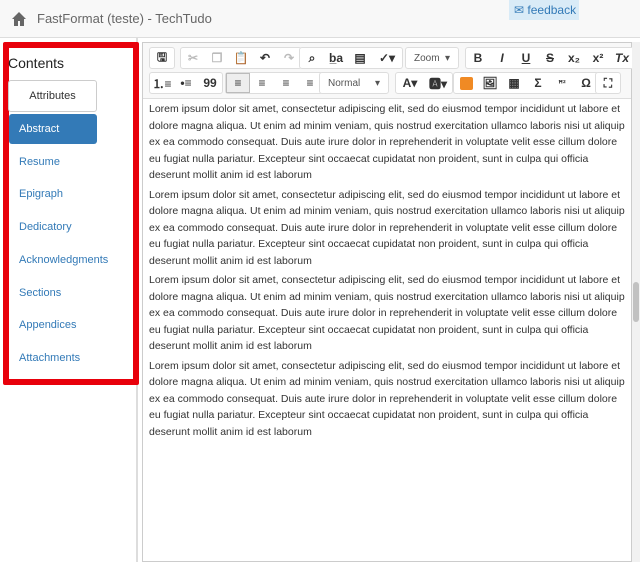  What do you see at coordinates (312, 58) in the screenshot?
I see `find-icon: ⌕` at bounding box center [312, 58].